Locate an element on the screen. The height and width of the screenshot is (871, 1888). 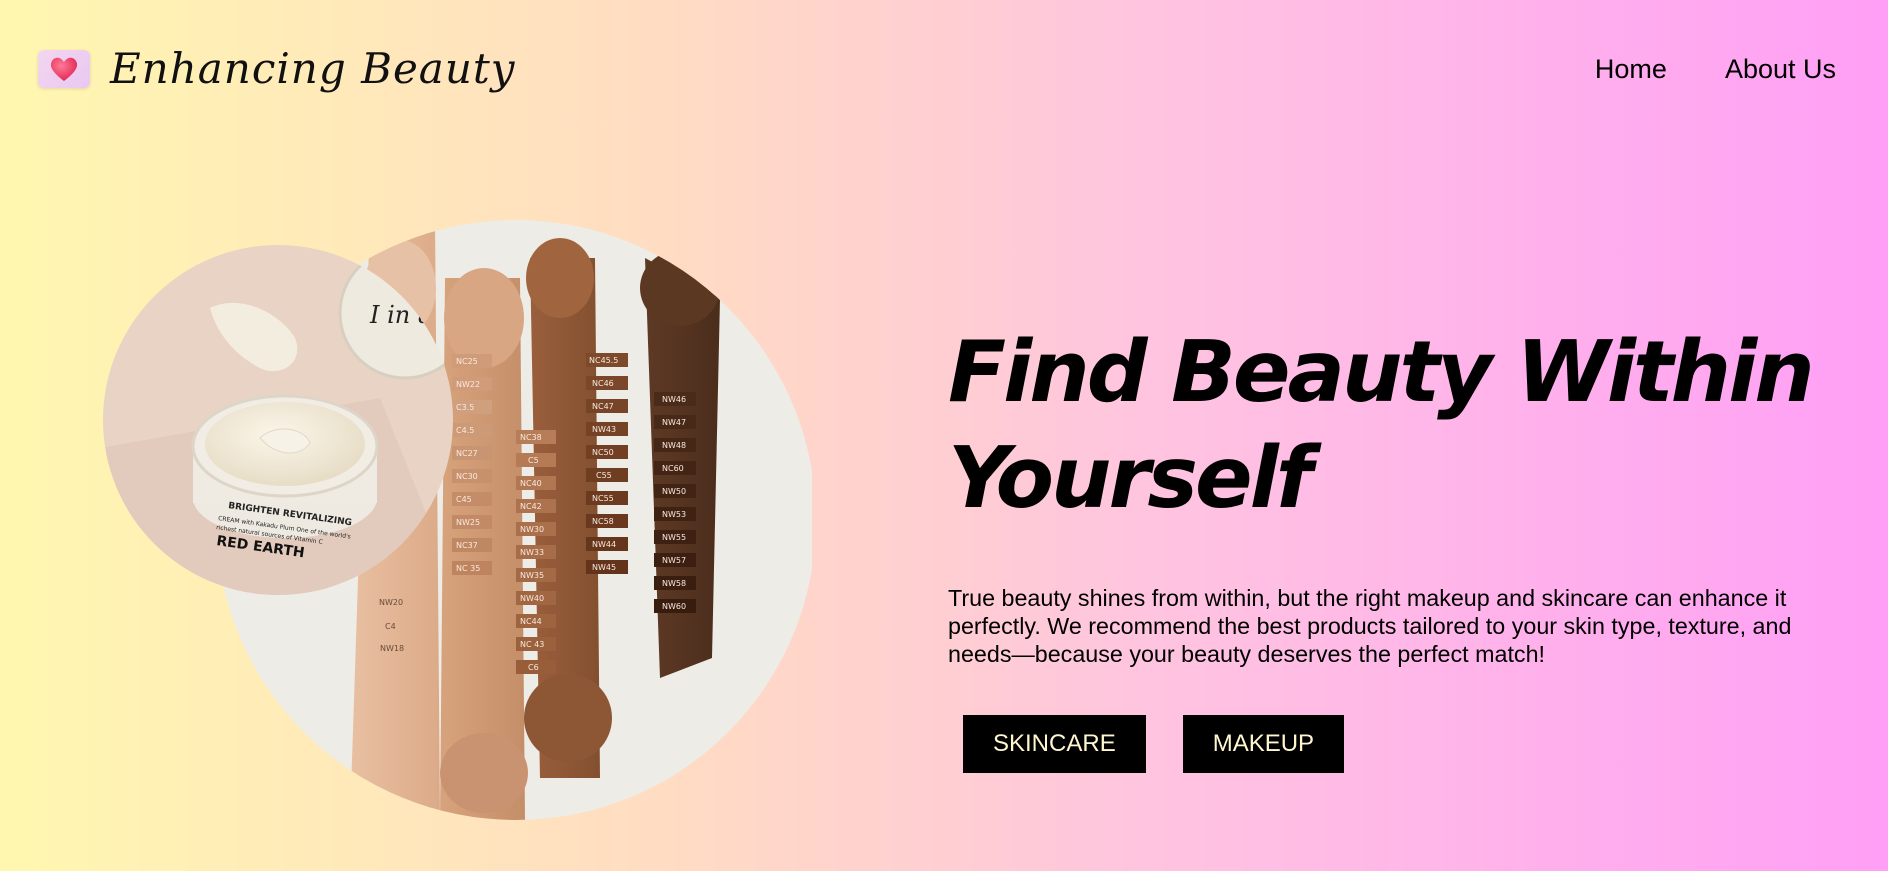
svg-text: NW48 is located at coordinates (674, 445).